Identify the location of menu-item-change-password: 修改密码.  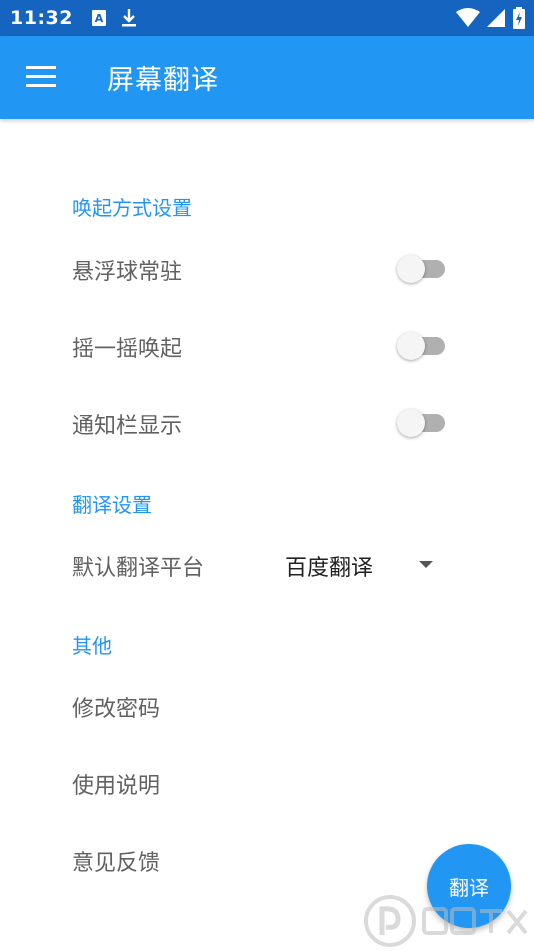
(116, 707).